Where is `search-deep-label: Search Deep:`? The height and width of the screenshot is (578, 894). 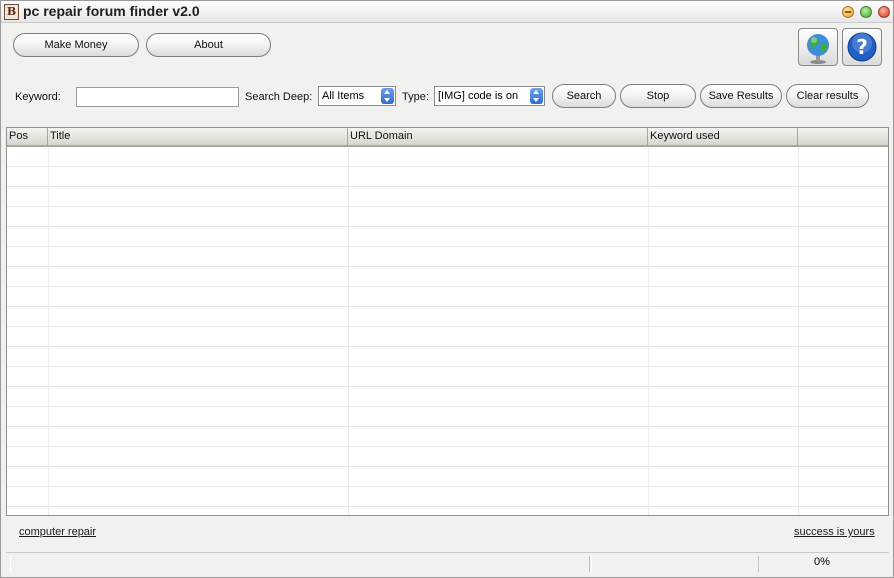
search-deep-label: Search Deep: is located at coordinates (279, 97).